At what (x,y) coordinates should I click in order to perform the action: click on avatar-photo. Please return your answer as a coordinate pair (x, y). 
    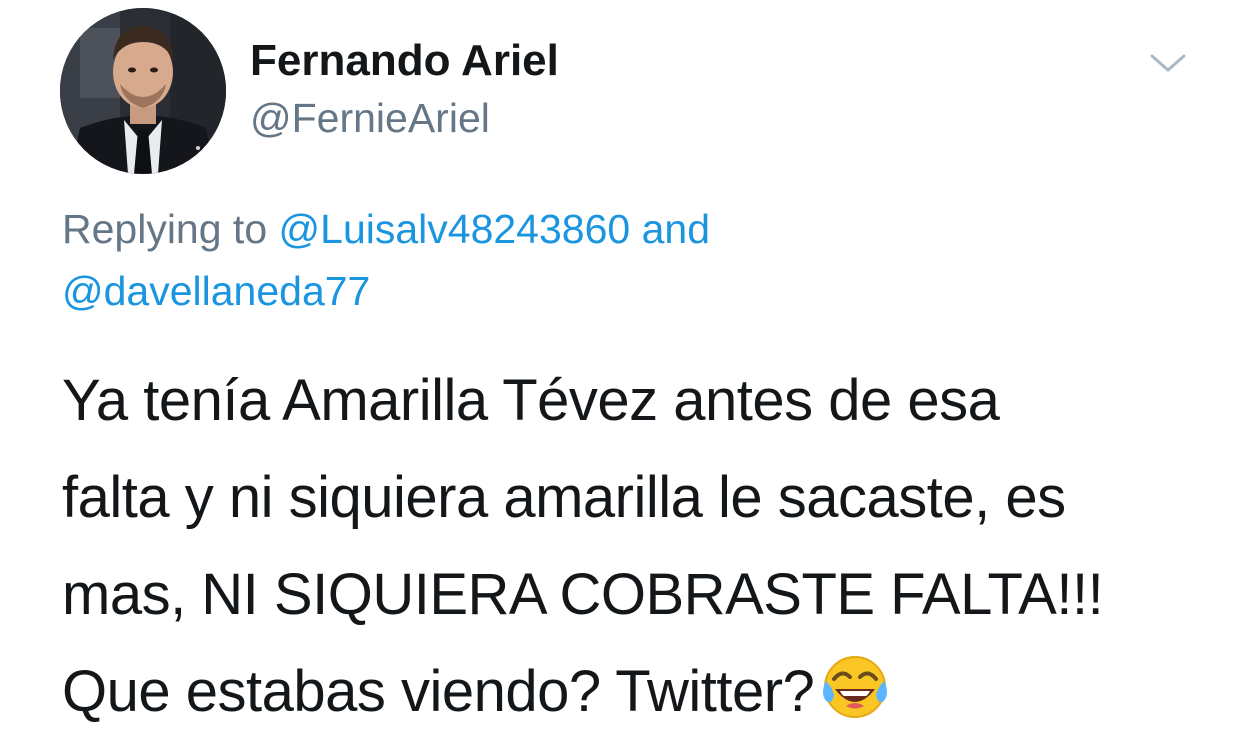
    Looking at the image, I should click on (143, 91).